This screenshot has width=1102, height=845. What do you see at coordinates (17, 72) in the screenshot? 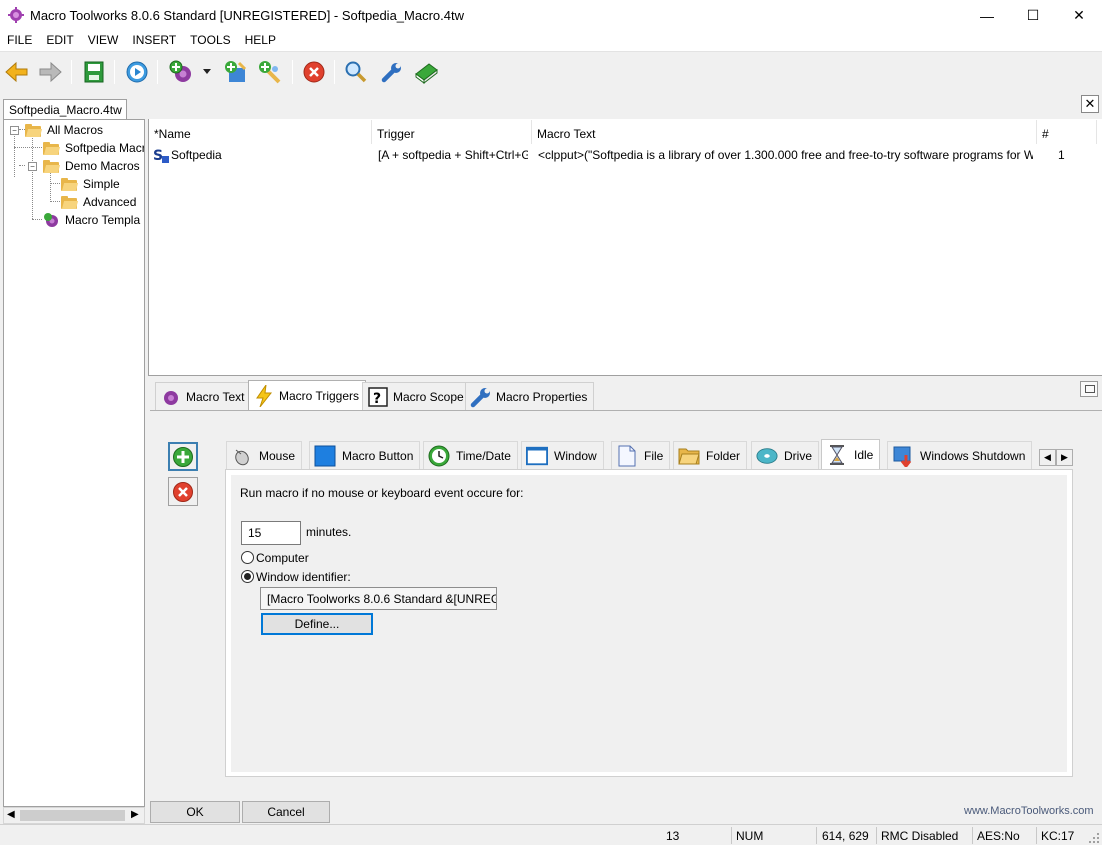
I see `back-arrow-icon` at bounding box center [17, 72].